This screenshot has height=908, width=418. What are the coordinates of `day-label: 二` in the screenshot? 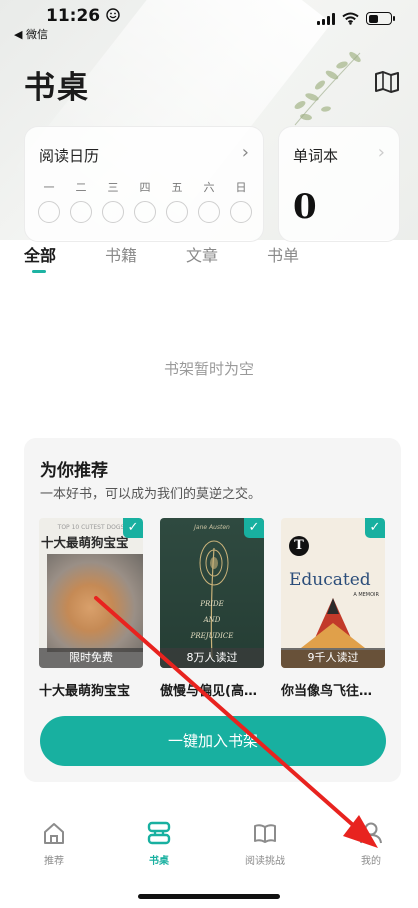 It's located at (81, 187).